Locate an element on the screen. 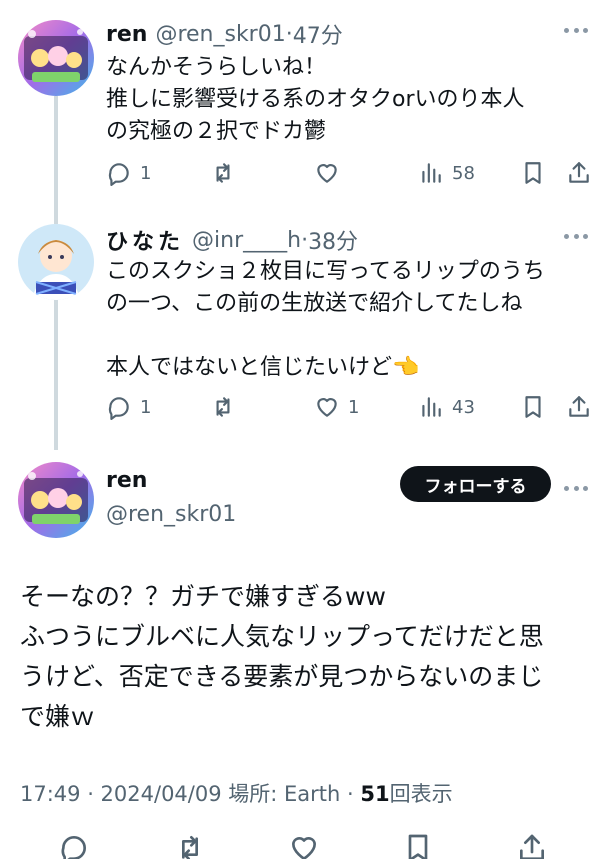 The image size is (600, 859). views-label: 回表示 is located at coordinates (421, 794).